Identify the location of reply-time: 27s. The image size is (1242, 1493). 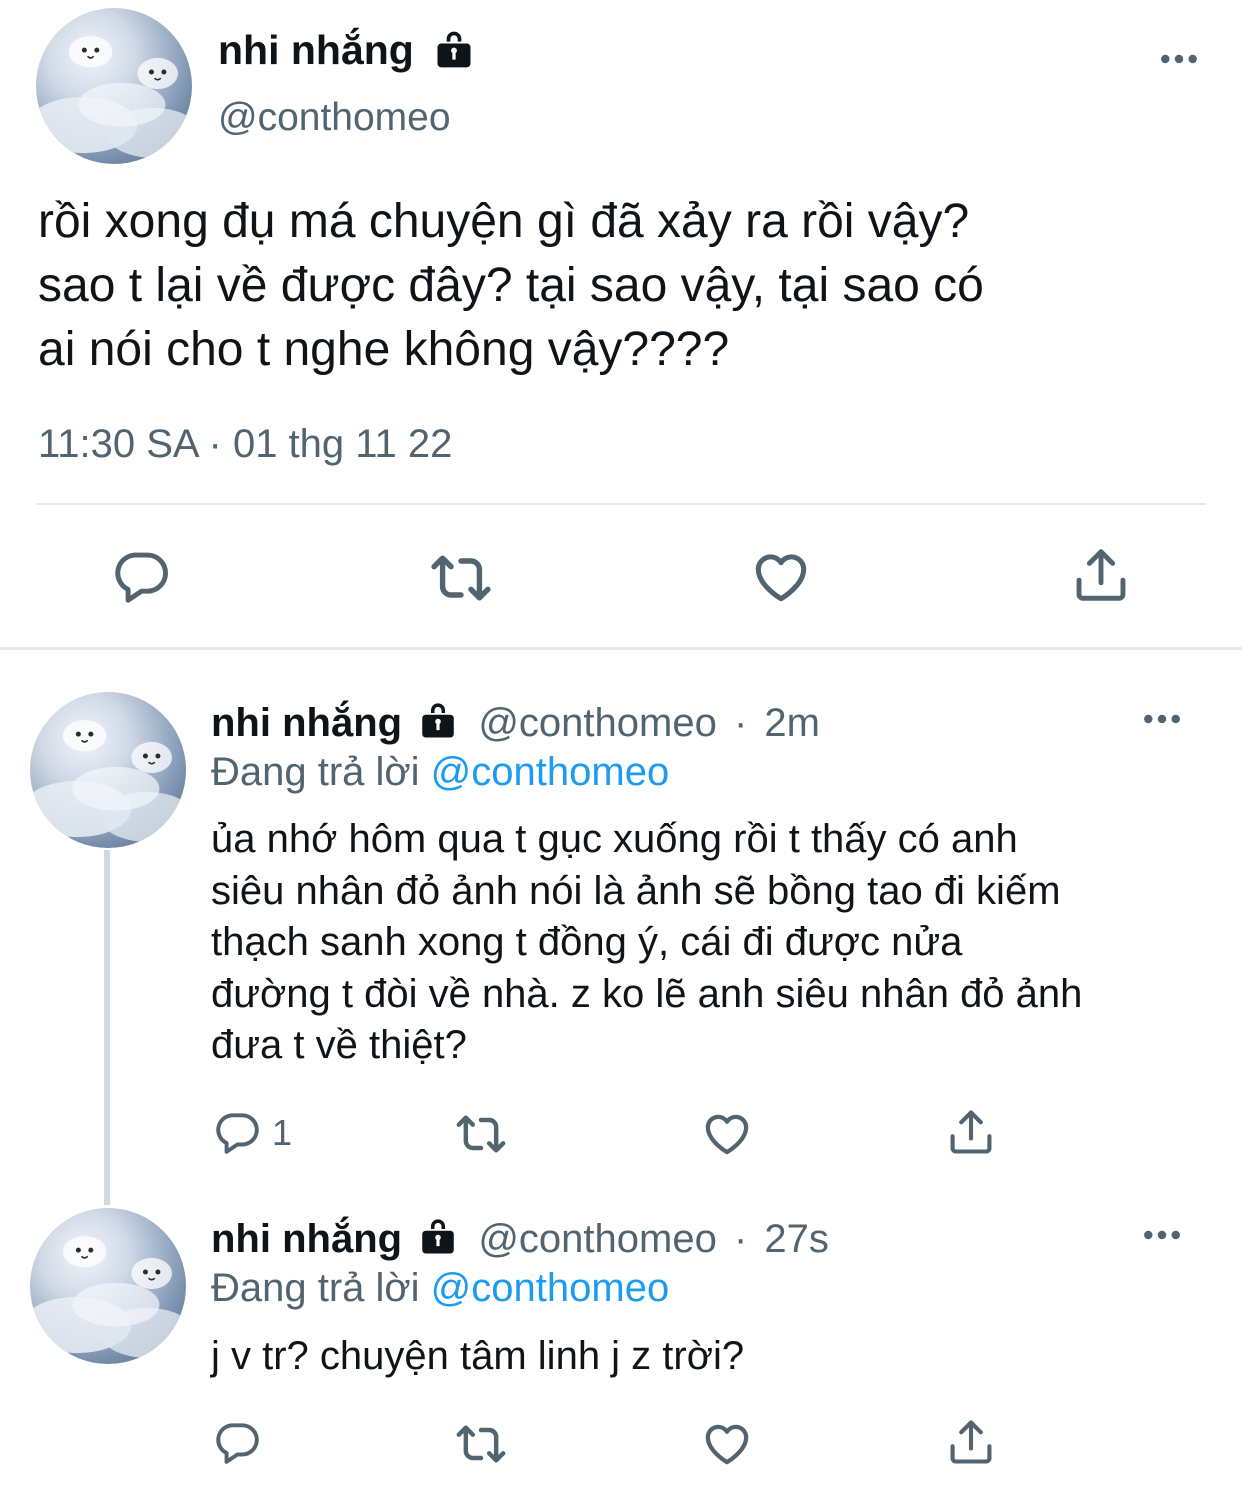
(796, 1239).